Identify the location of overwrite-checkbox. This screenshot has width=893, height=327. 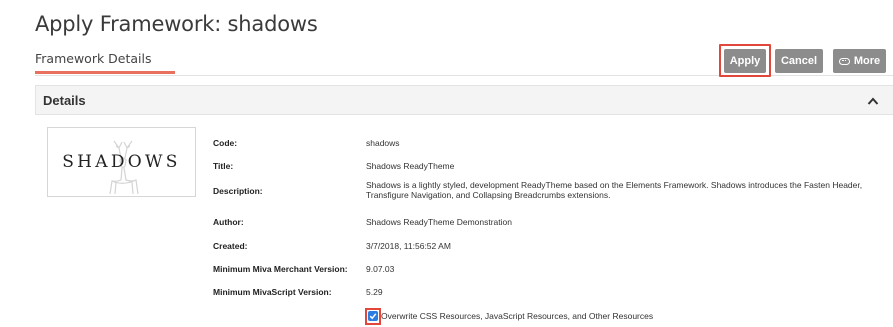
(373, 316).